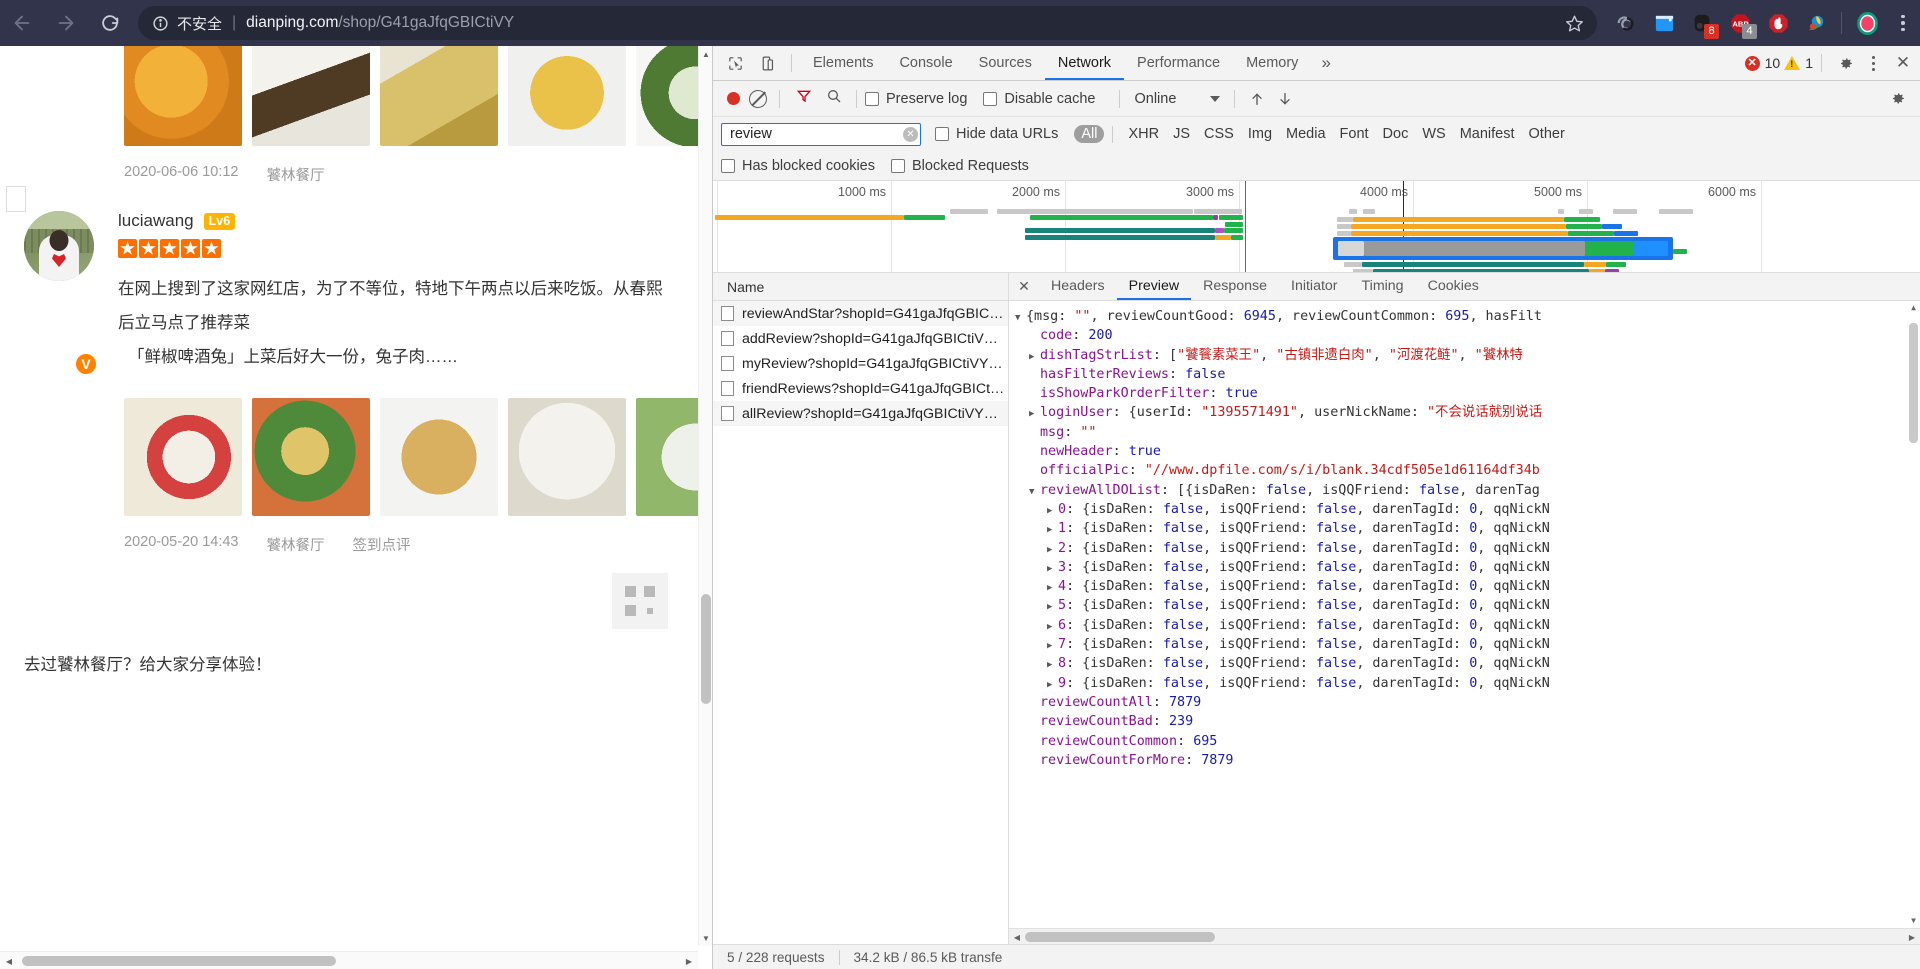 The image size is (1920, 969). What do you see at coordinates (1664, 23) in the screenshot?
I see `blue-note-extension-icon` at bounding box center [1664, 23].